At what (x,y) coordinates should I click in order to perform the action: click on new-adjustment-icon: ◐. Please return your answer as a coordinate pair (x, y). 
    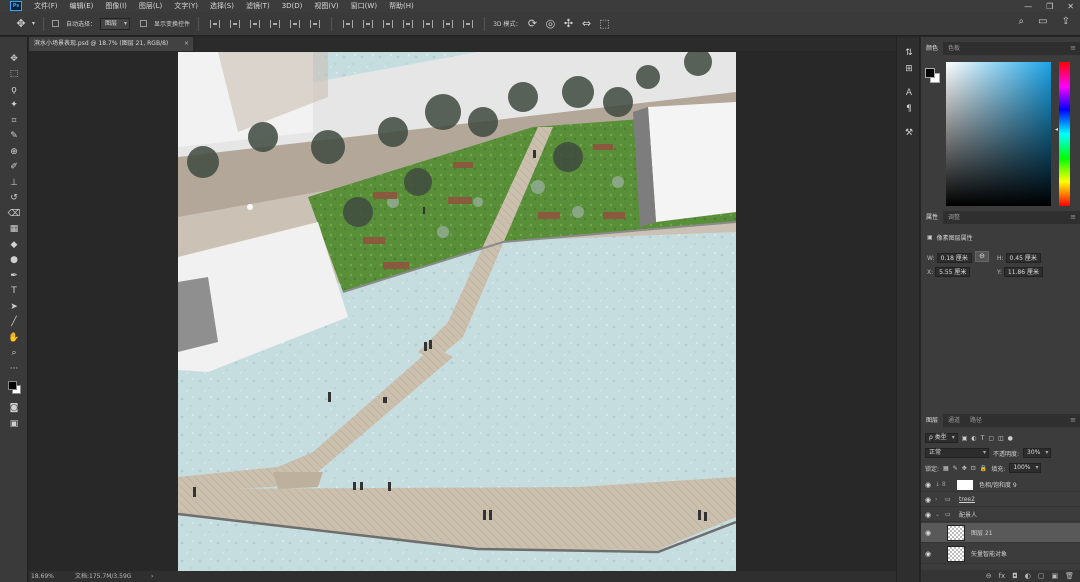
    Looking at the image, I should click on (1028, 576).